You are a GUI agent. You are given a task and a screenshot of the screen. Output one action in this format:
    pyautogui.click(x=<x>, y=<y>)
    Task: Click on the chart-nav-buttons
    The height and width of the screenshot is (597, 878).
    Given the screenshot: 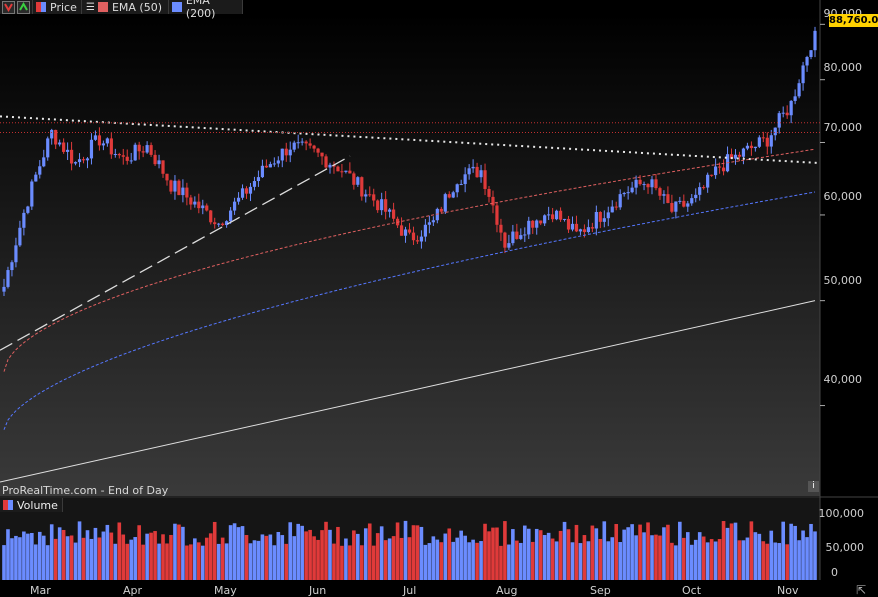 What is the action you would take?
    pyautogui.click(x=16, y=7)
    